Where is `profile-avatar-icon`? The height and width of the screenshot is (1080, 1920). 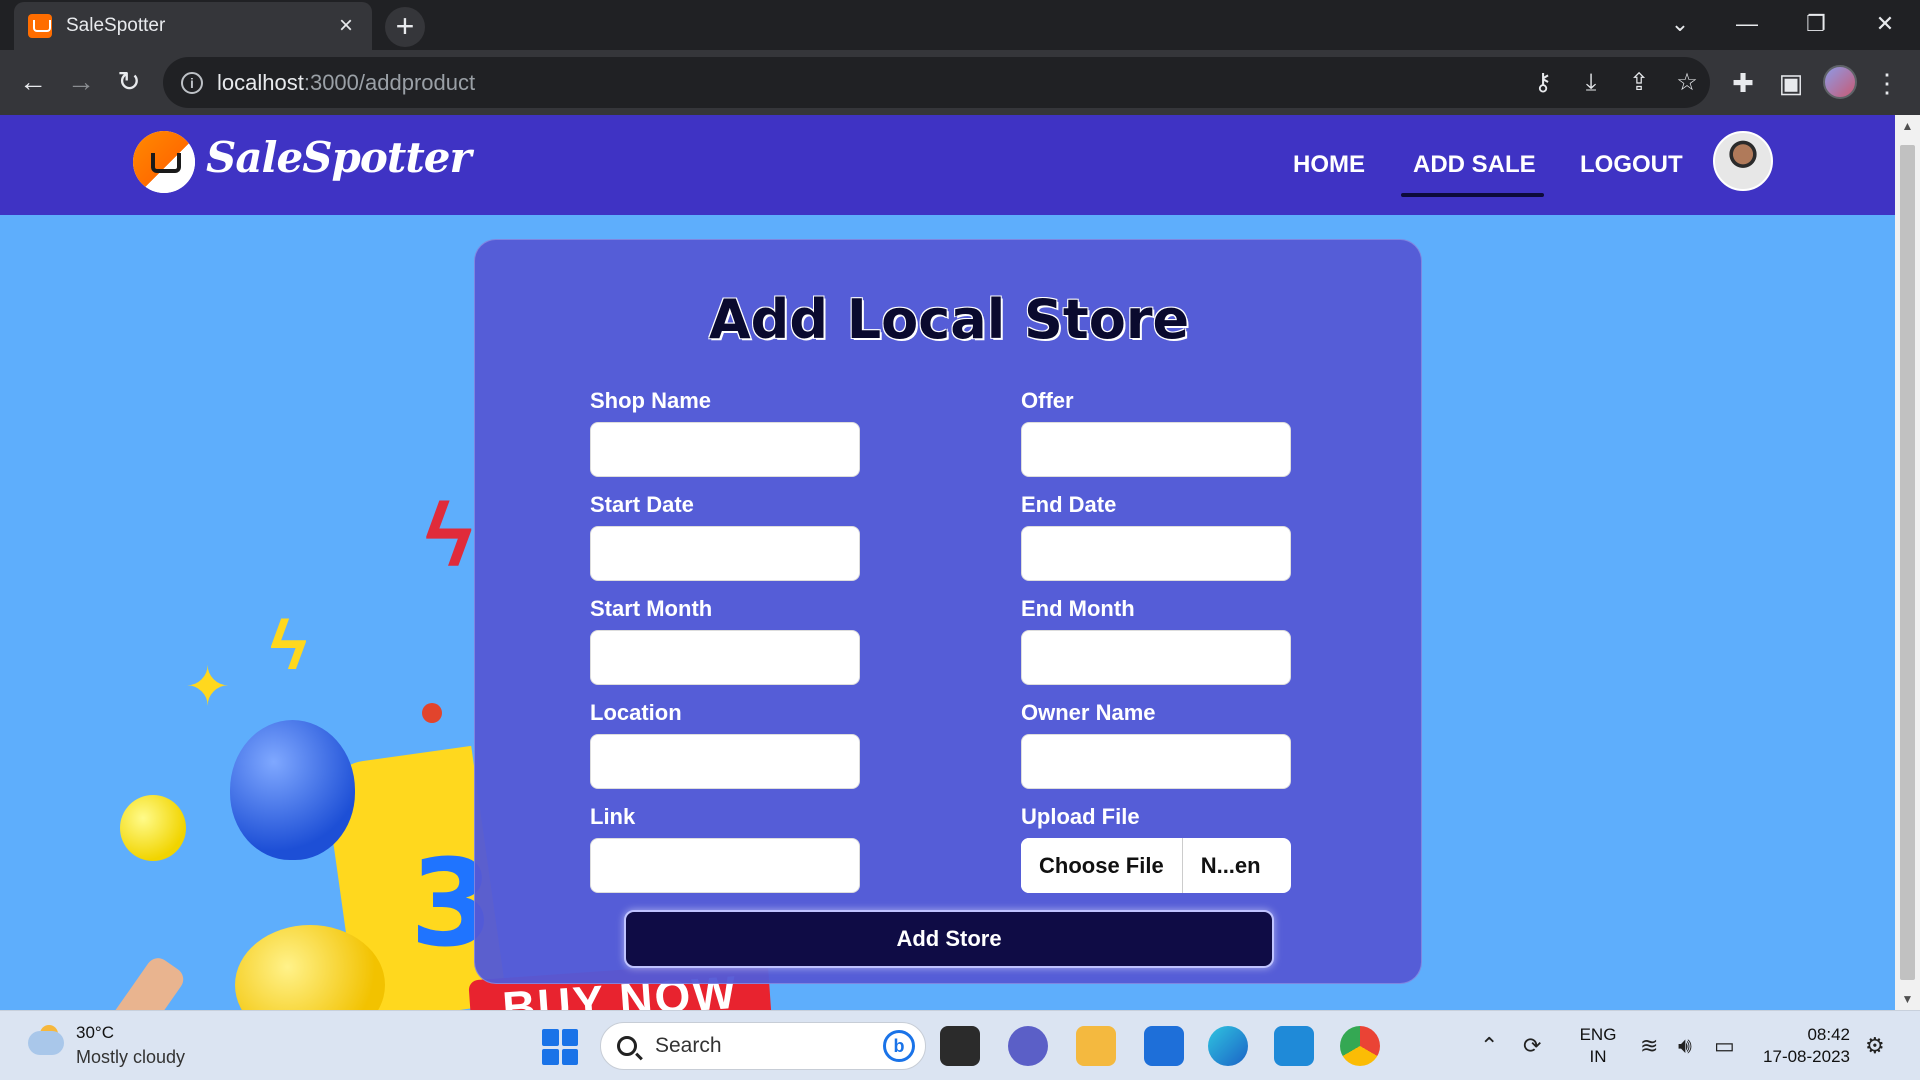
profile-avatar-icon is located at coordinates (1840, 82).